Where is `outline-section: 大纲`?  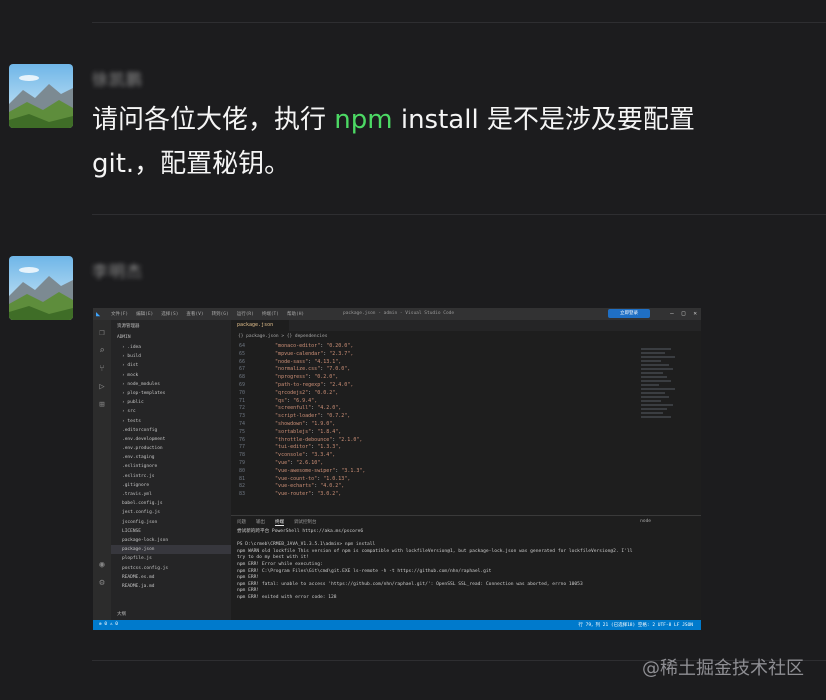 outline-section: 大纲 is located at coordinates (121, 614).